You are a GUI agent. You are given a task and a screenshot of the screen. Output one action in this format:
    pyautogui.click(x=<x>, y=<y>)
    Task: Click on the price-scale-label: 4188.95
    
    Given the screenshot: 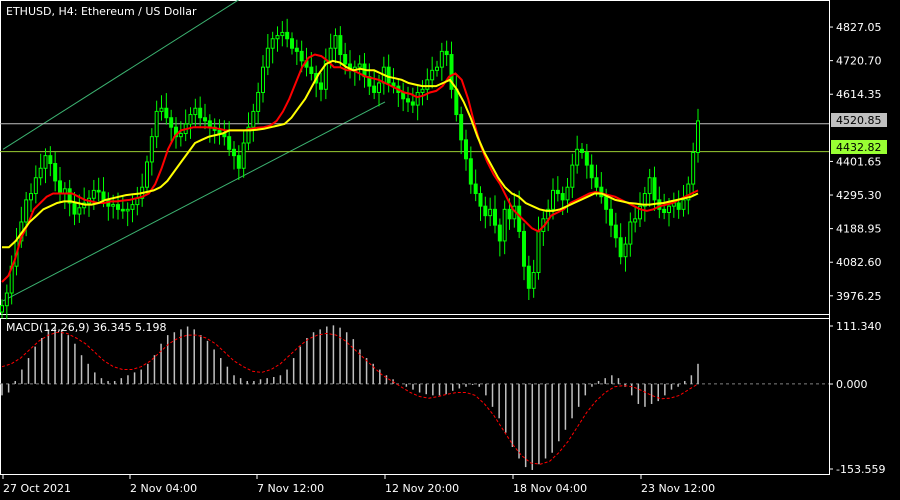 What is the action you would take?
    pyautogui.click(x=859, y=229)
    